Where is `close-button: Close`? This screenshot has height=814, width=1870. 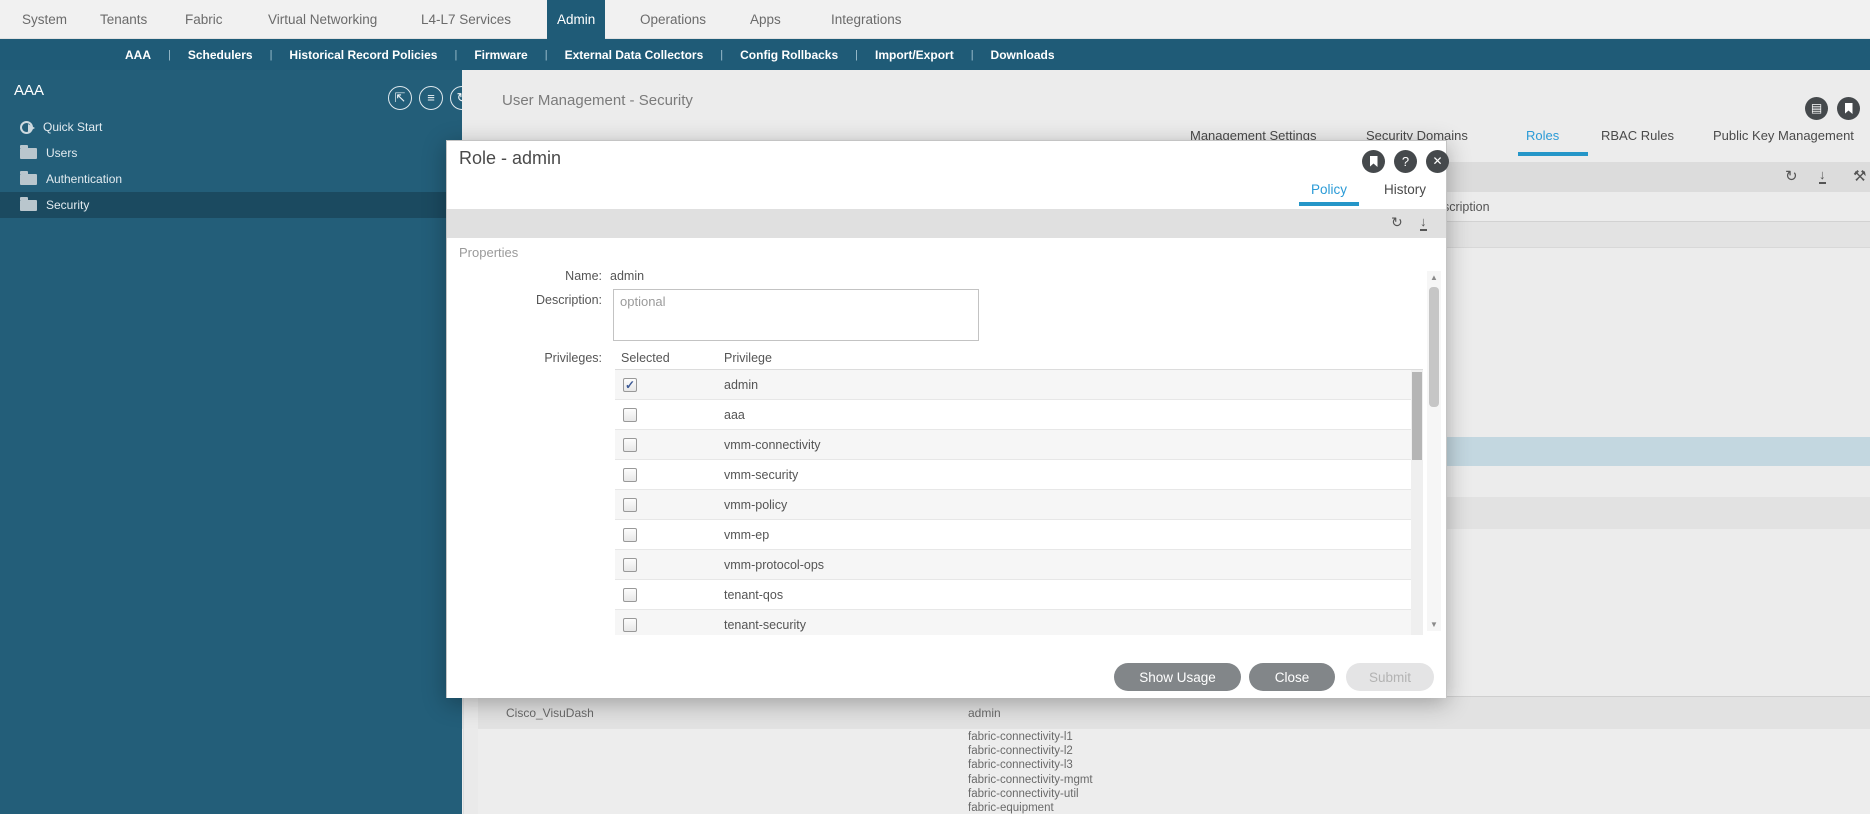
close-button: Close is located at coordinates (1292, 677).